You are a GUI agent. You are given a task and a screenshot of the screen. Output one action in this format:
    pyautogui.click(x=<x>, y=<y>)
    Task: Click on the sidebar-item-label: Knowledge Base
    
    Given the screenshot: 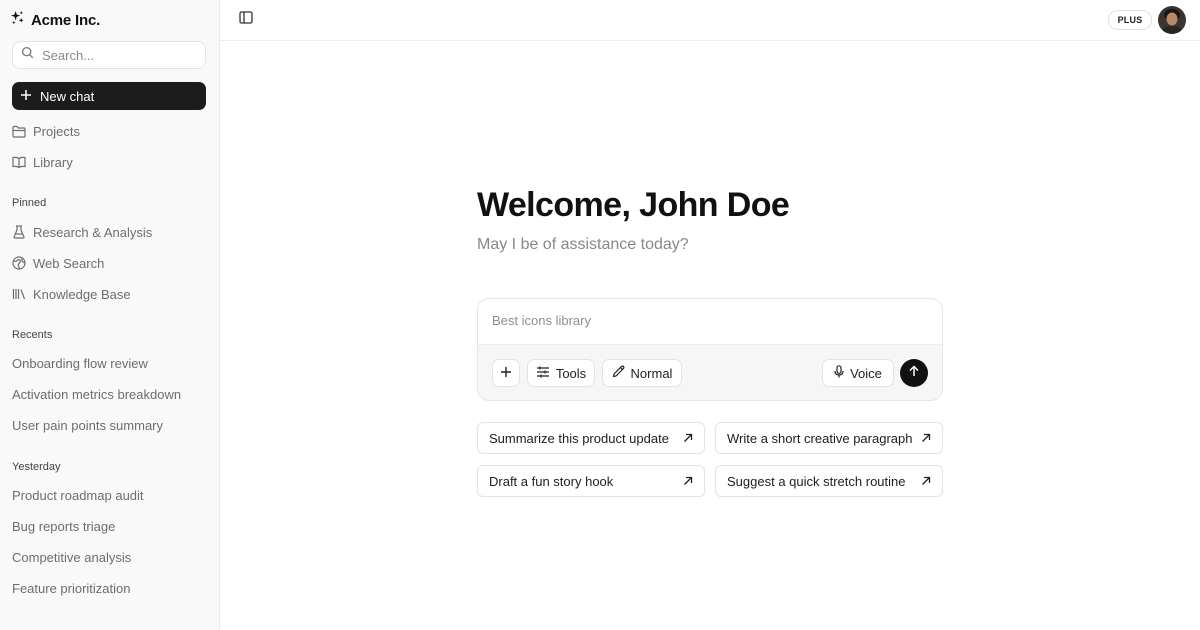 What is the action you would take?
    pyautogui.click(x=82, y=294)
    